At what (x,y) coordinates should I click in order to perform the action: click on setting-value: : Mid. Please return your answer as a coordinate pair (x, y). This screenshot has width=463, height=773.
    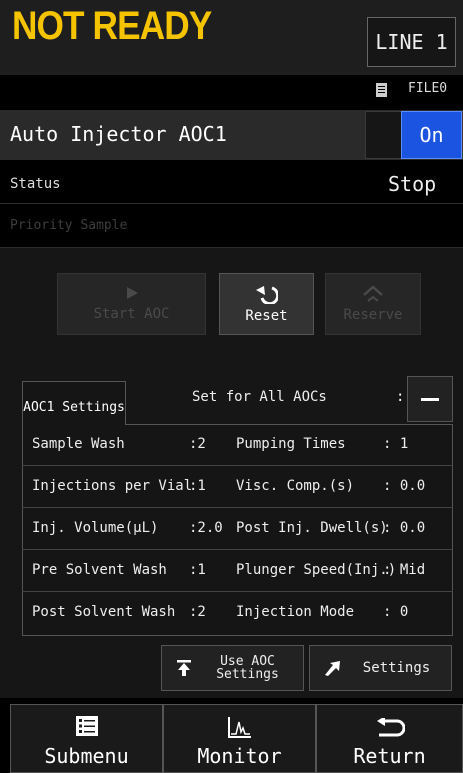
    Looking at the image, I should click on (404, 570).